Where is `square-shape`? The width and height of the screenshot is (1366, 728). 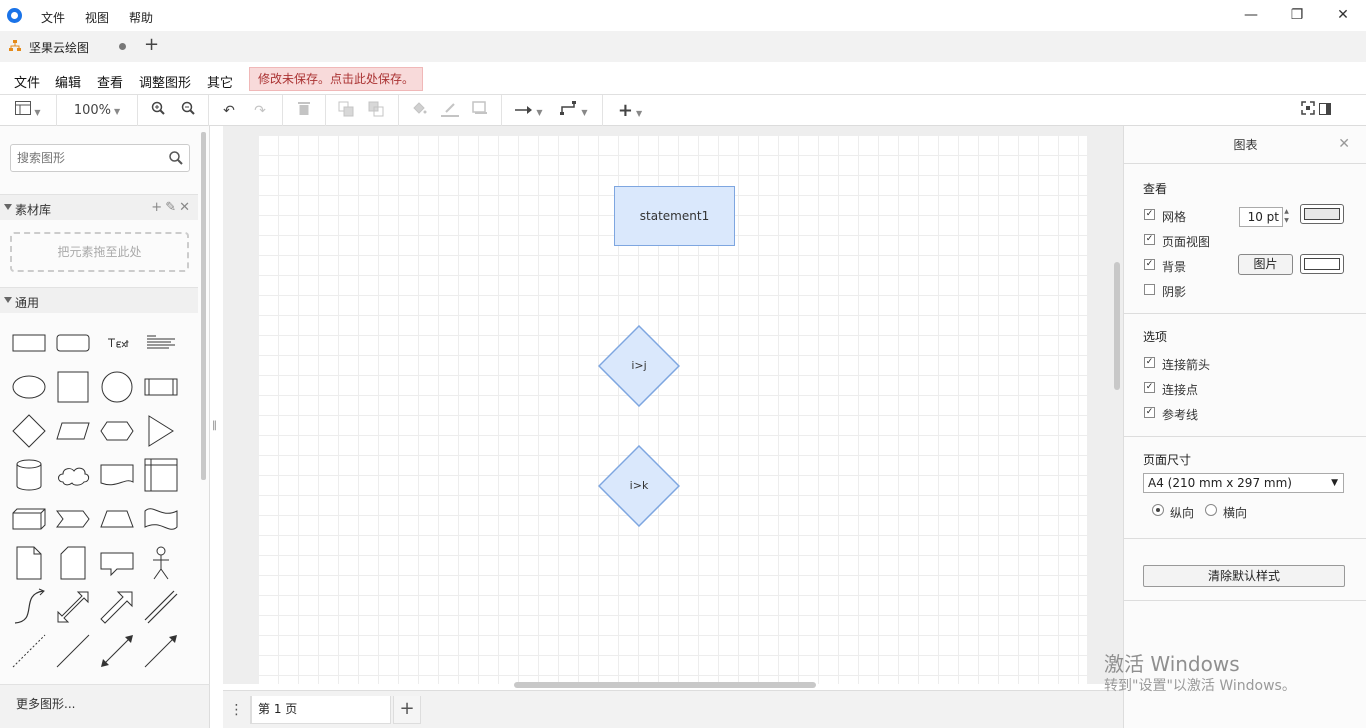 square-shape is located at coordinates (73, 387).